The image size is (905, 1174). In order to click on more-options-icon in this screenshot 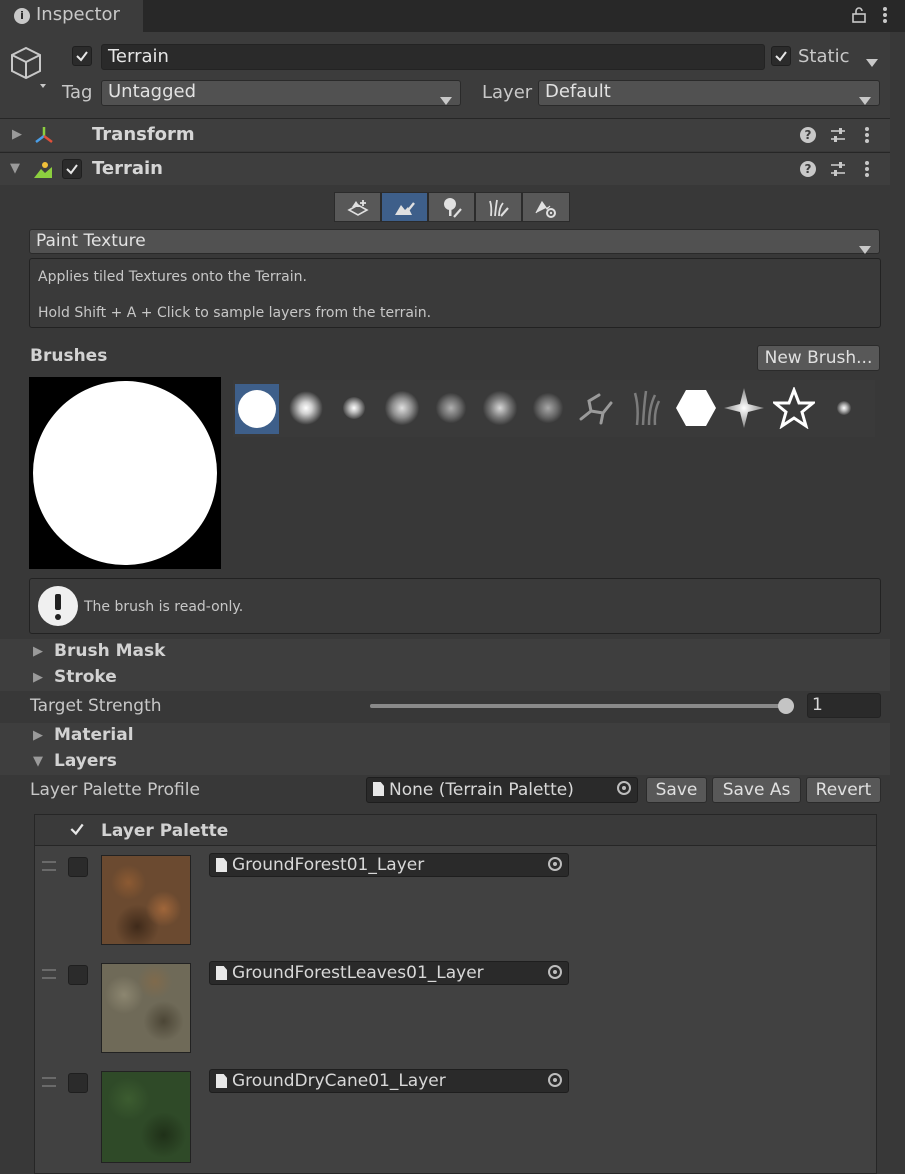, I will do `click(885, 17)`.